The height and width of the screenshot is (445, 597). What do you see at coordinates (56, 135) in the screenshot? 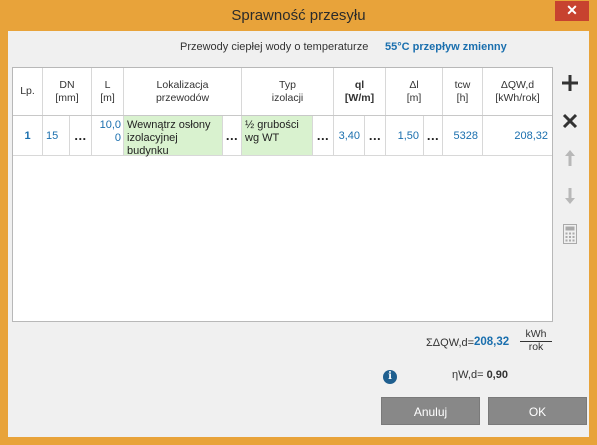
I see `cell-dn: 15` at bounding box center [56, 135].